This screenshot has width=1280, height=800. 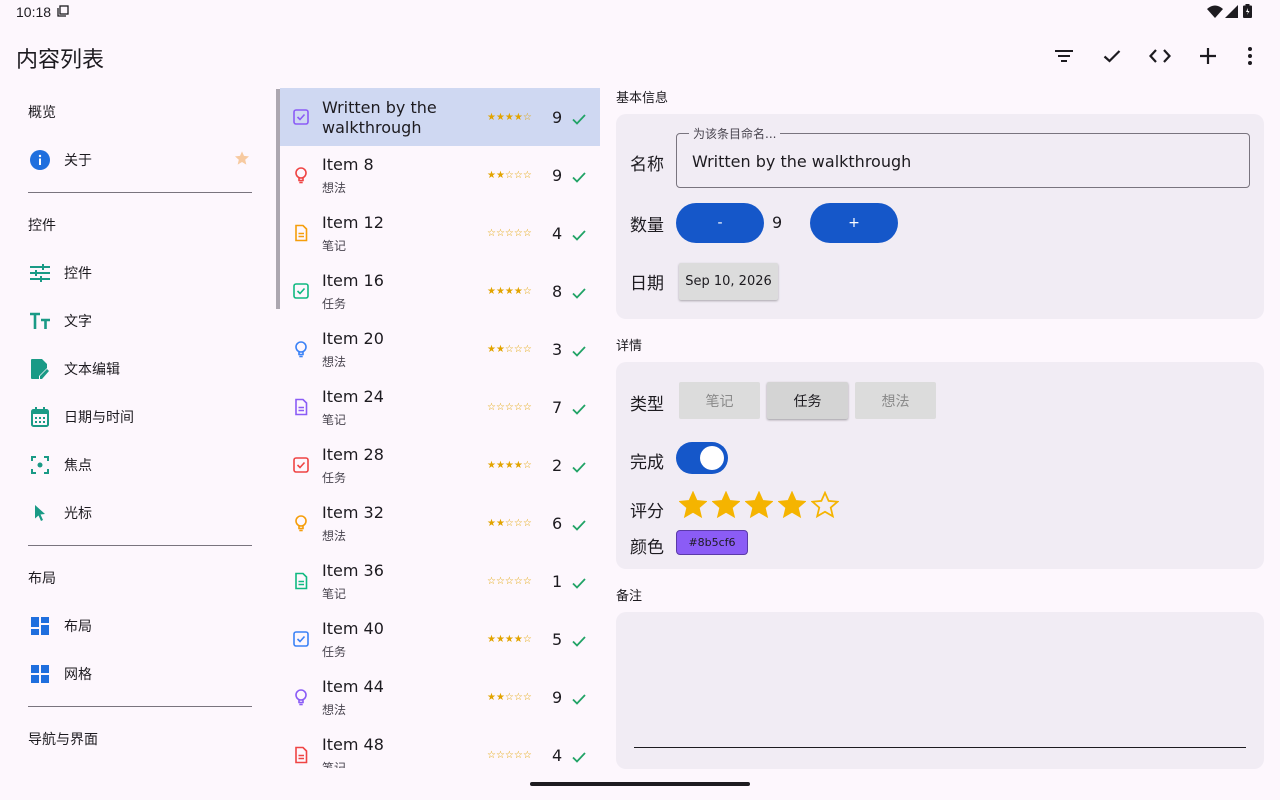 I want to click on battery-icon, so click(x=1247, y=13).